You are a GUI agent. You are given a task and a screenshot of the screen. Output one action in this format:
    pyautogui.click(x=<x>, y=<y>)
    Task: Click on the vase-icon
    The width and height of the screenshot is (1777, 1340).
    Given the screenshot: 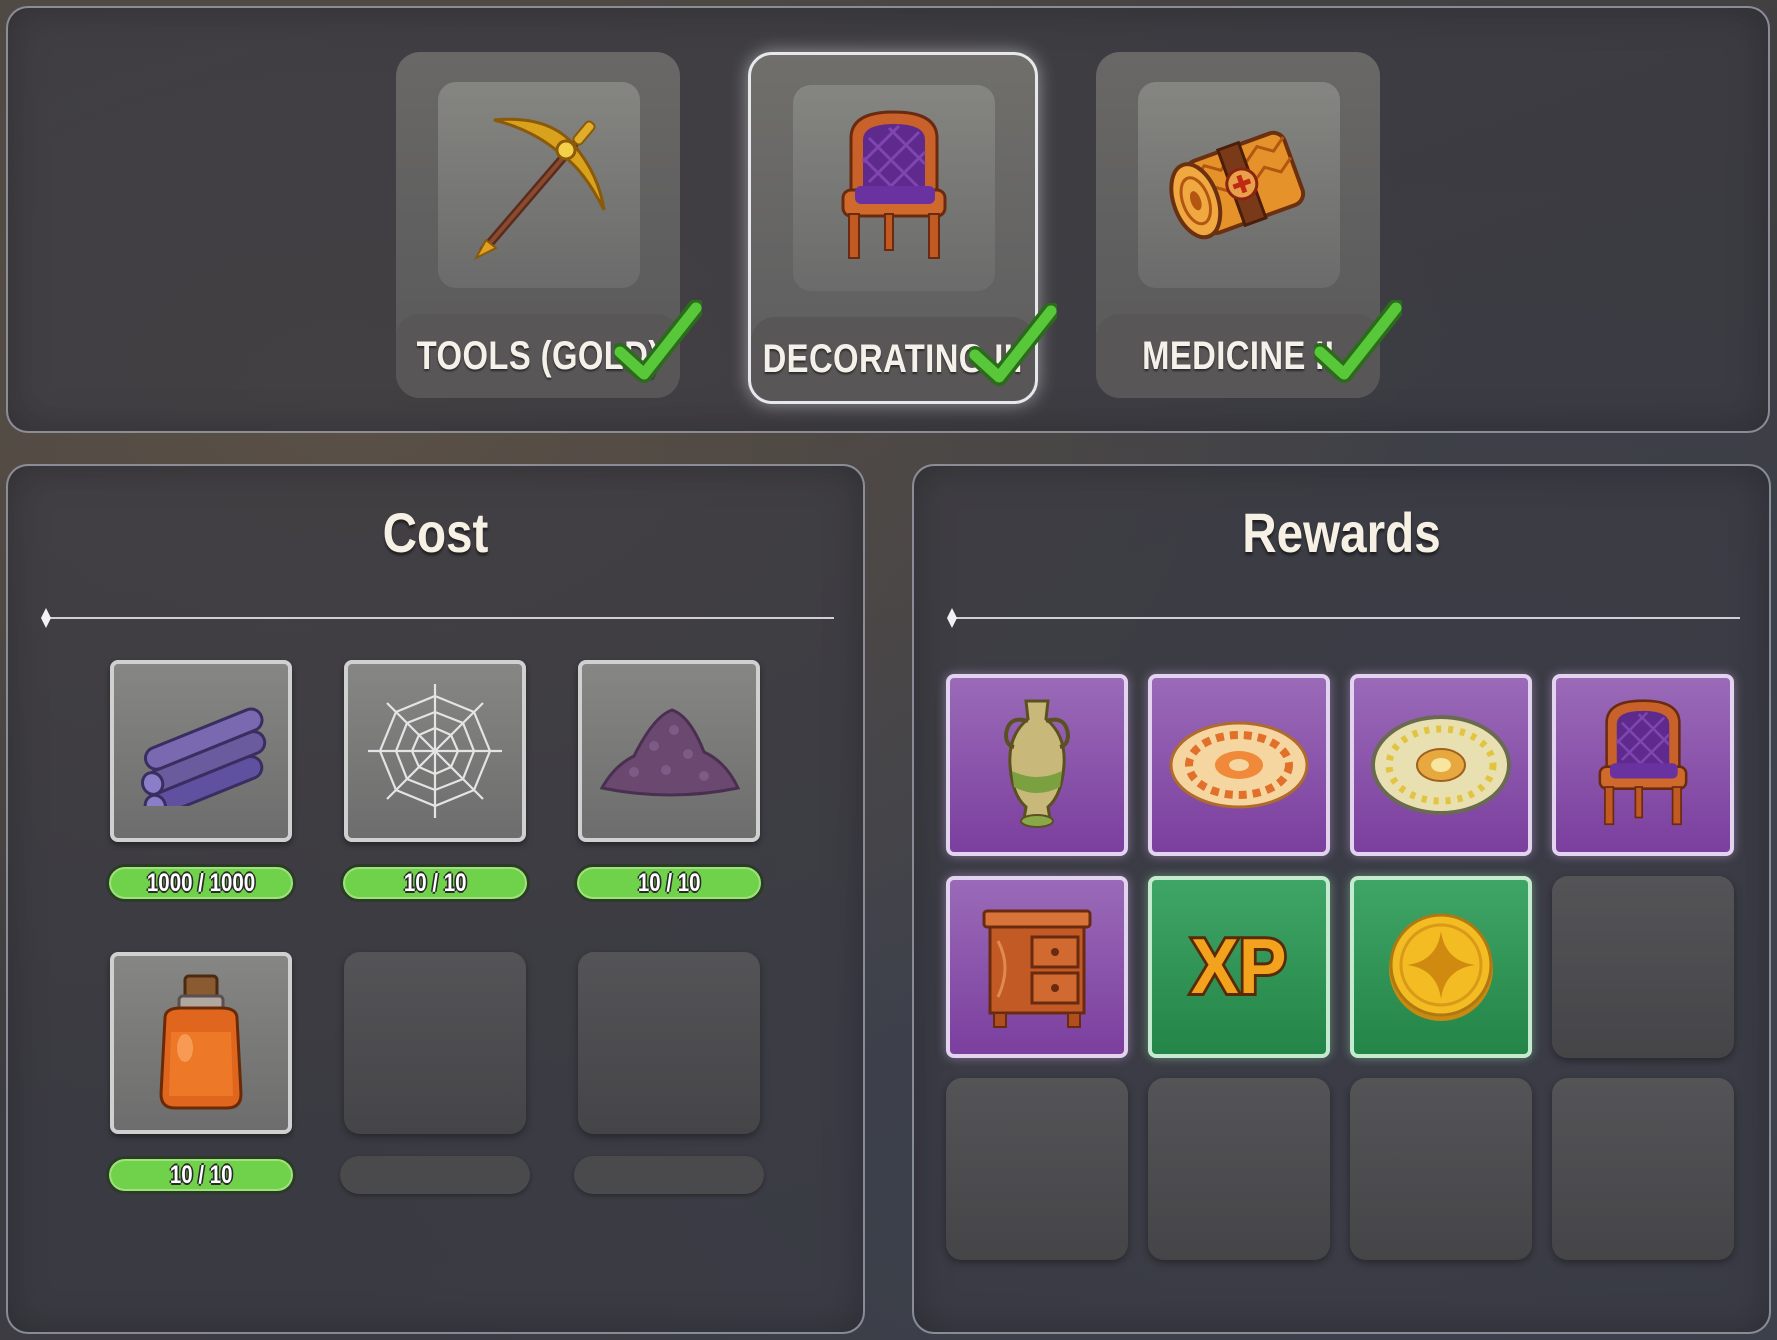 What is the action you would take?
    pyautogui.click(x=1037, y=763)
    